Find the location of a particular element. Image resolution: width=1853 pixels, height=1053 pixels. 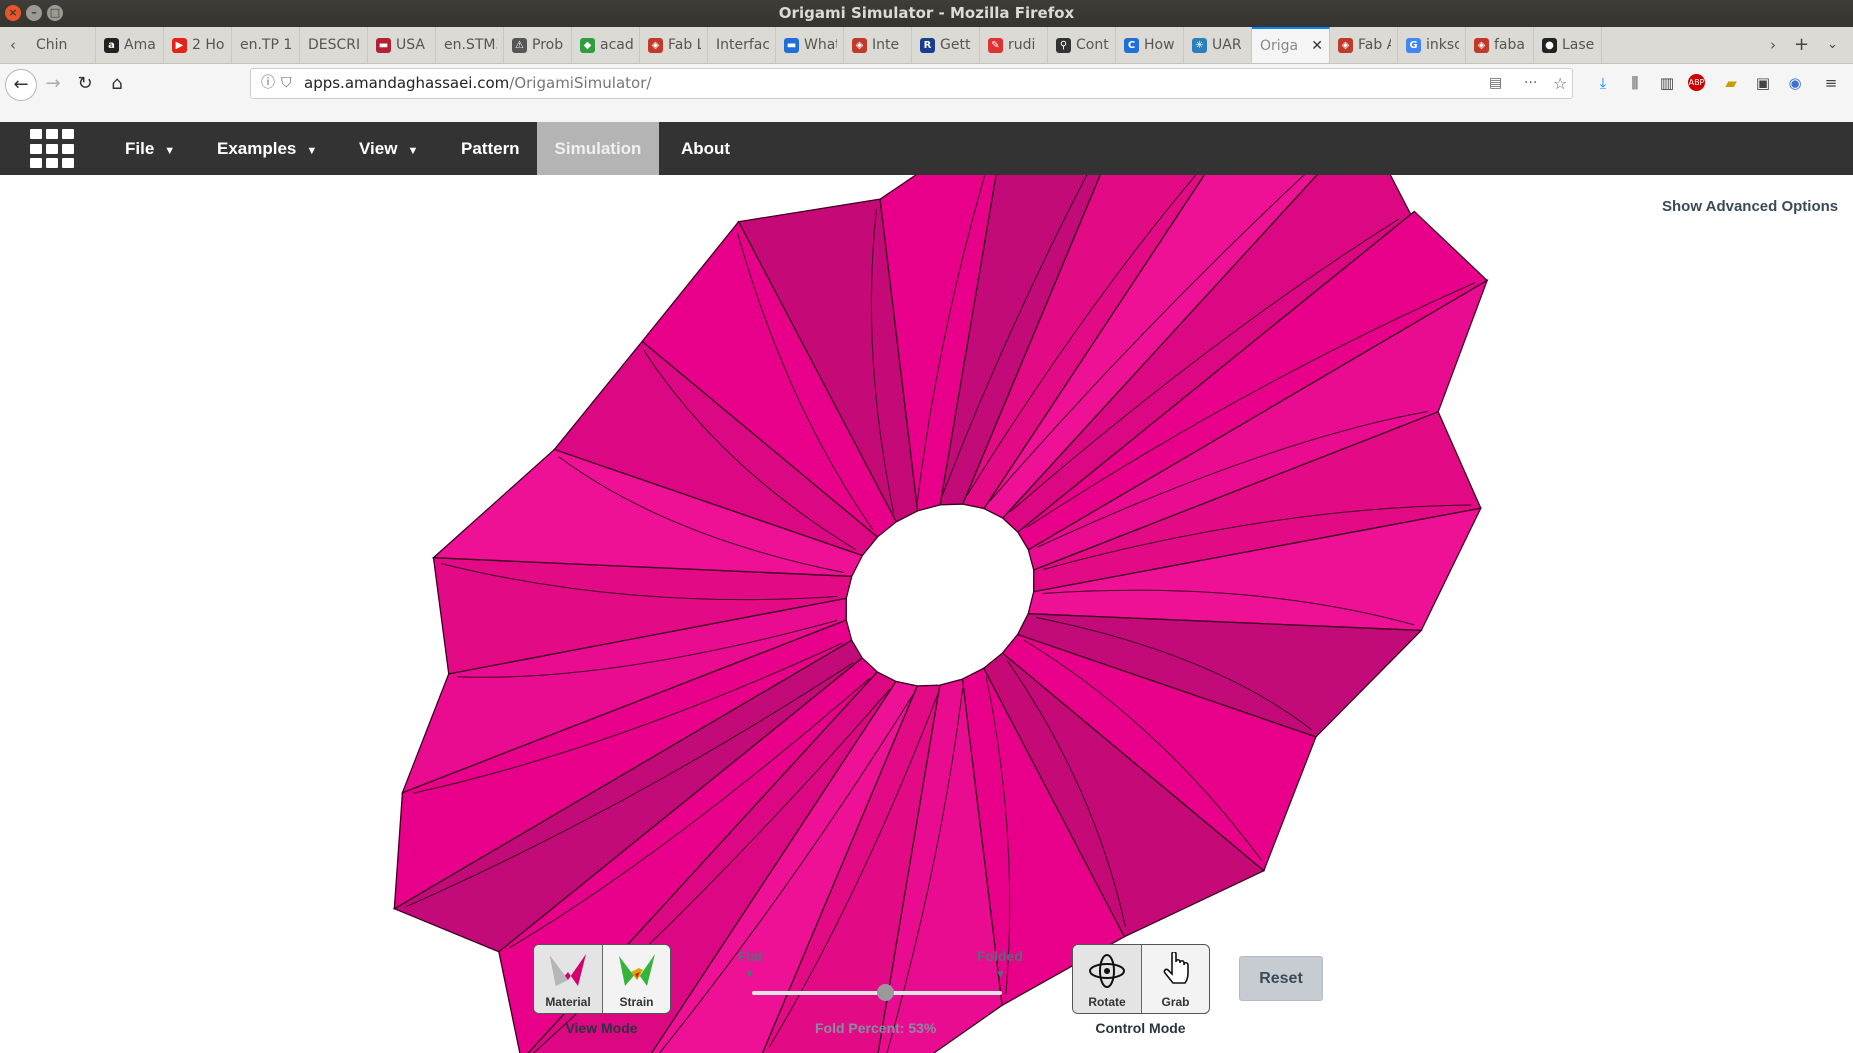

browser-tab: ▬ What is located at coordinates (810, 45).